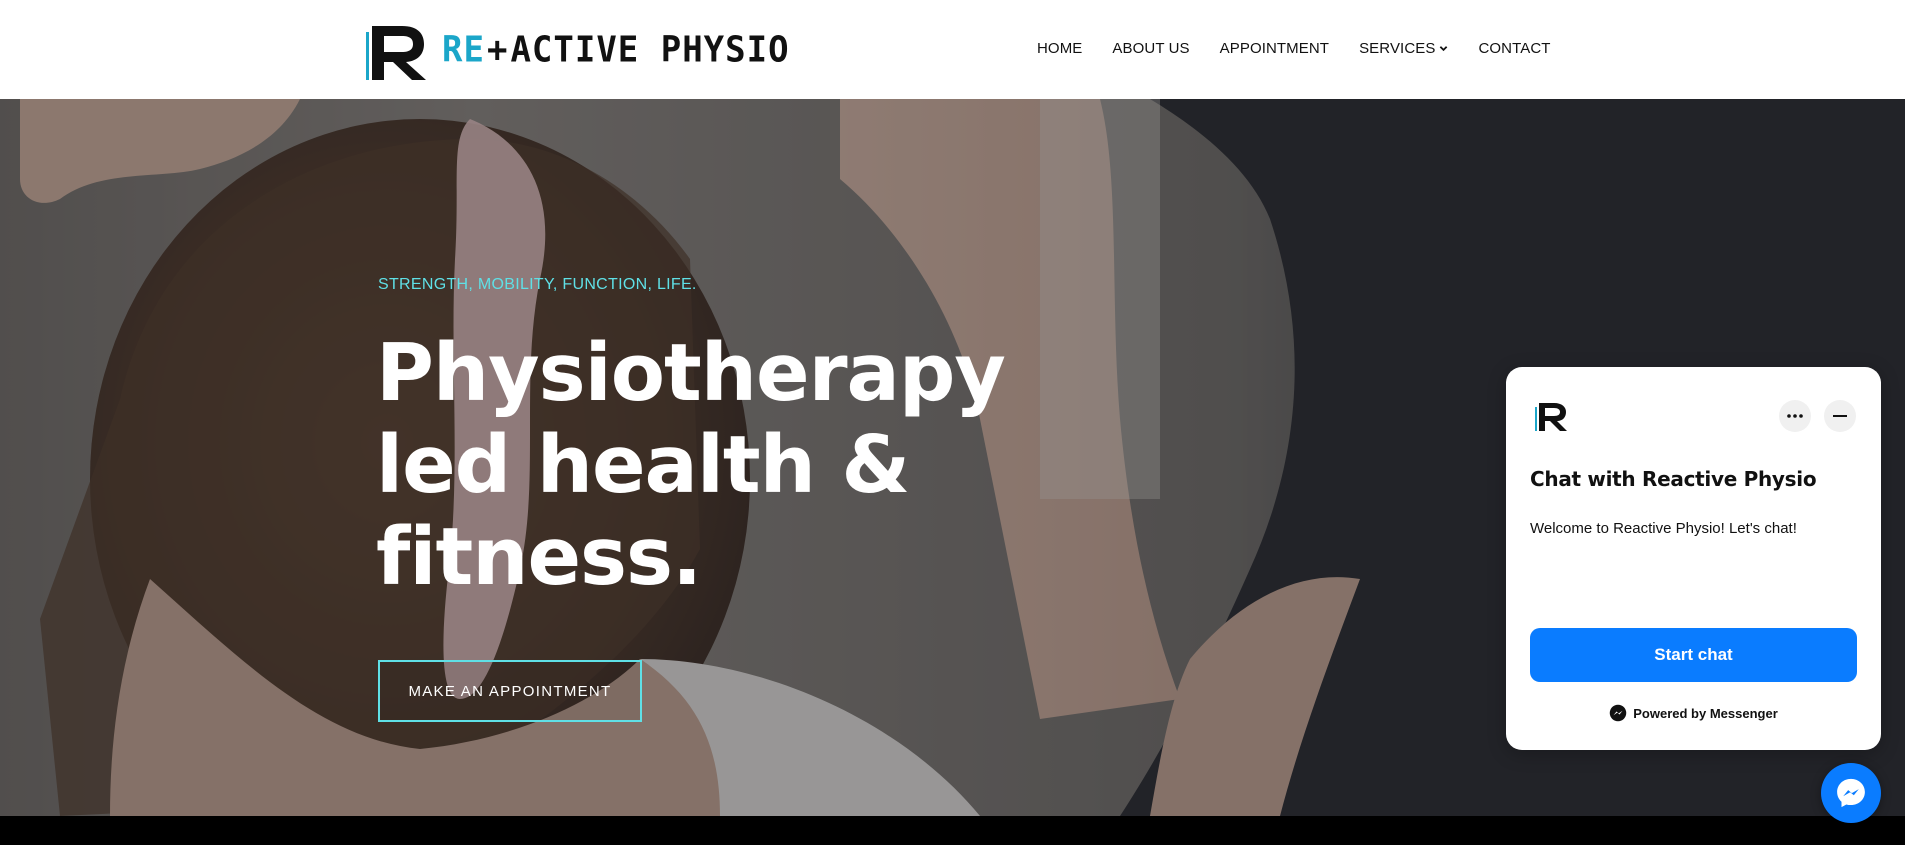 This screenshot has height=845, width=1905. What do you see at coordinates (1444, 49) in the screenshot?
I see `chevron-down-icon` at bounding box center [1444, 49].